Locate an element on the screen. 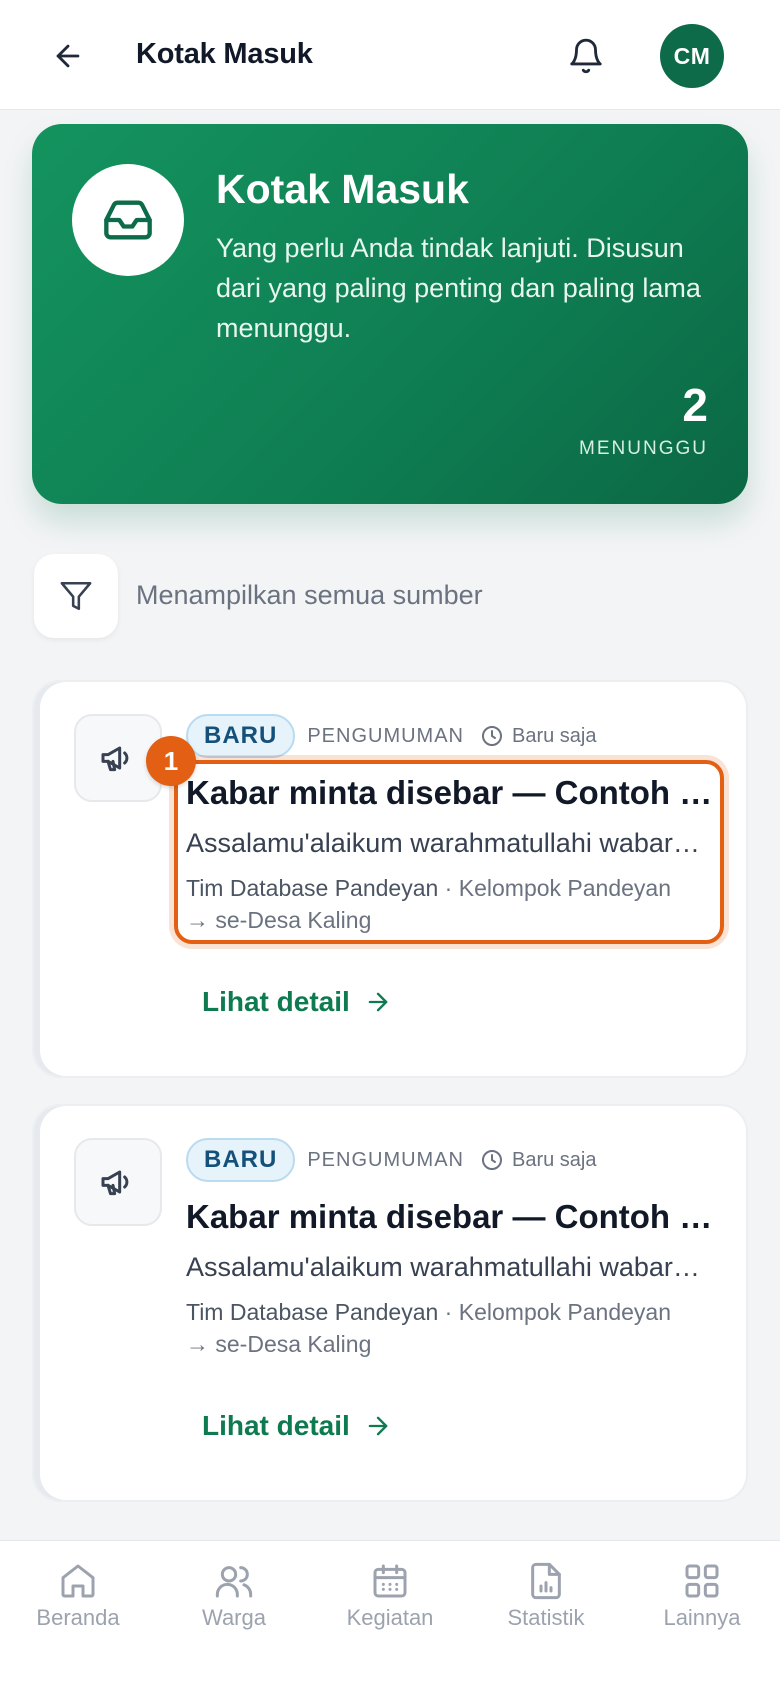 Image resolution: width=780 pixels, height=1688 pixels. page-title: Kotak Masuk is located at coordinates (224, 54).